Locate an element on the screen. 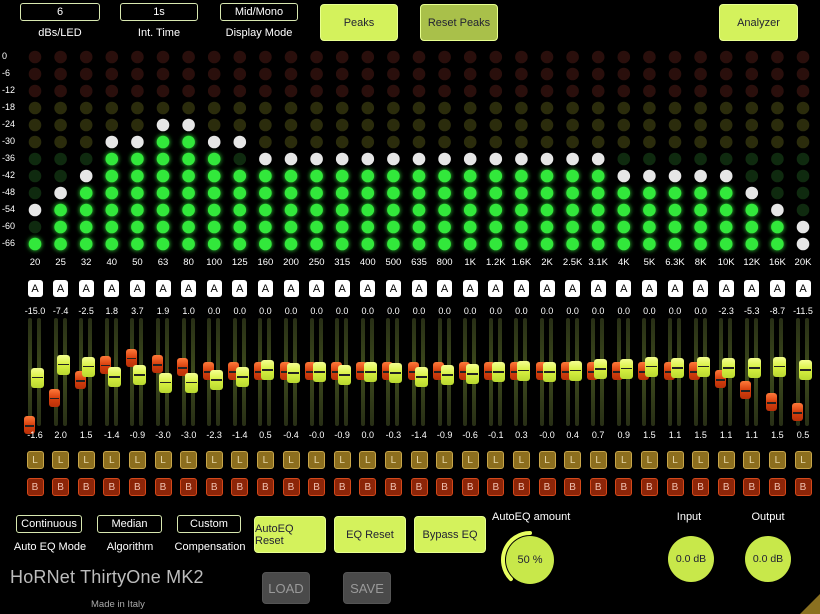  autoeq-amount-knob: 50 % is located at coordinates (530, 560).